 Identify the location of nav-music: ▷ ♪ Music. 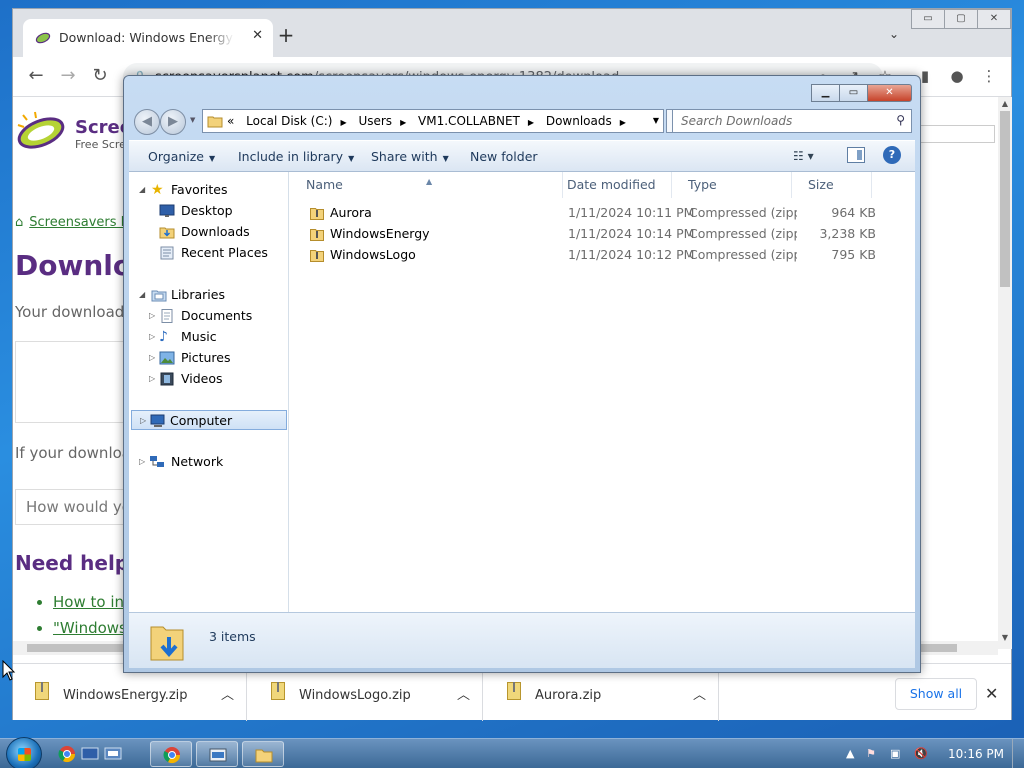
(214, 337).